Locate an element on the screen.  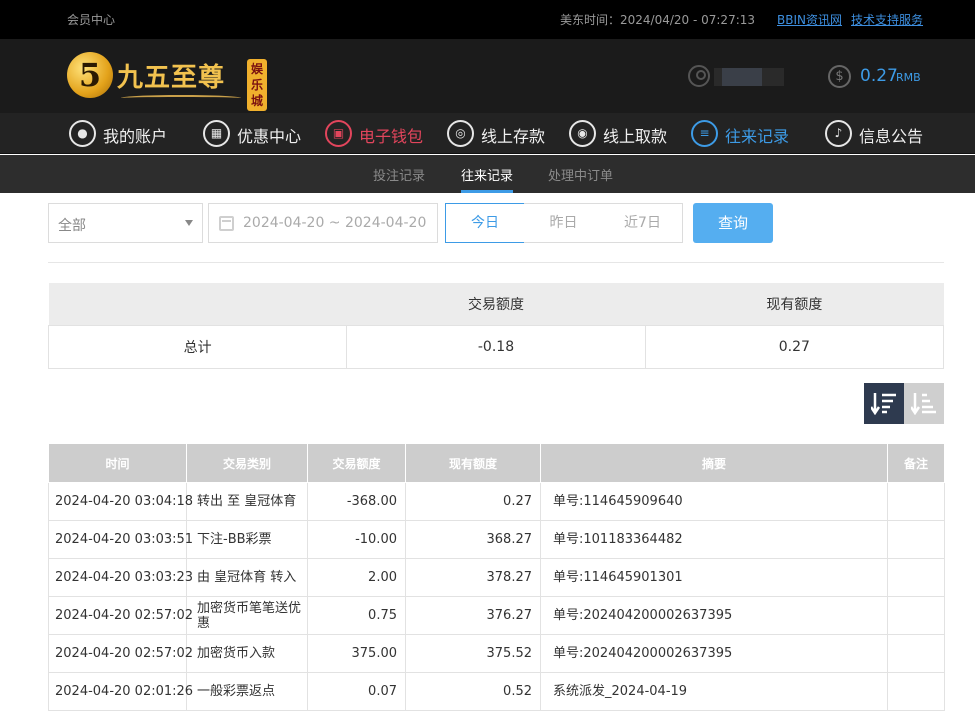
cell-type: 加密货币笔笔送优惠 is located at coordinates (247, 615).